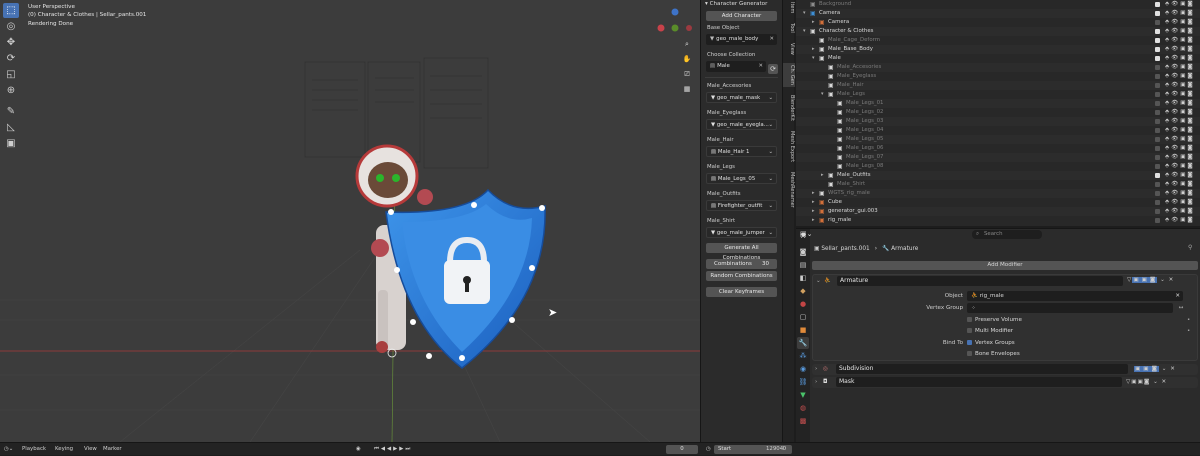 The width and height of the screenshot is (1200, 456). What do you see at coordinates (741, 151) in the screenshot?
I see `slot-dropdown: ▤ Male_Hair 1 ⌄` at bounding box center [741, 151].